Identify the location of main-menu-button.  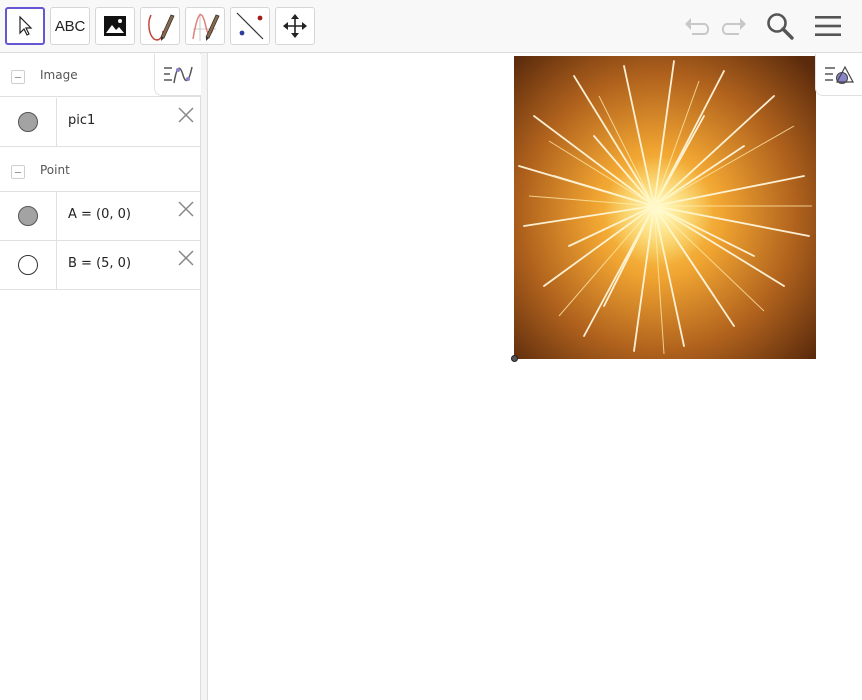
(828, 26).